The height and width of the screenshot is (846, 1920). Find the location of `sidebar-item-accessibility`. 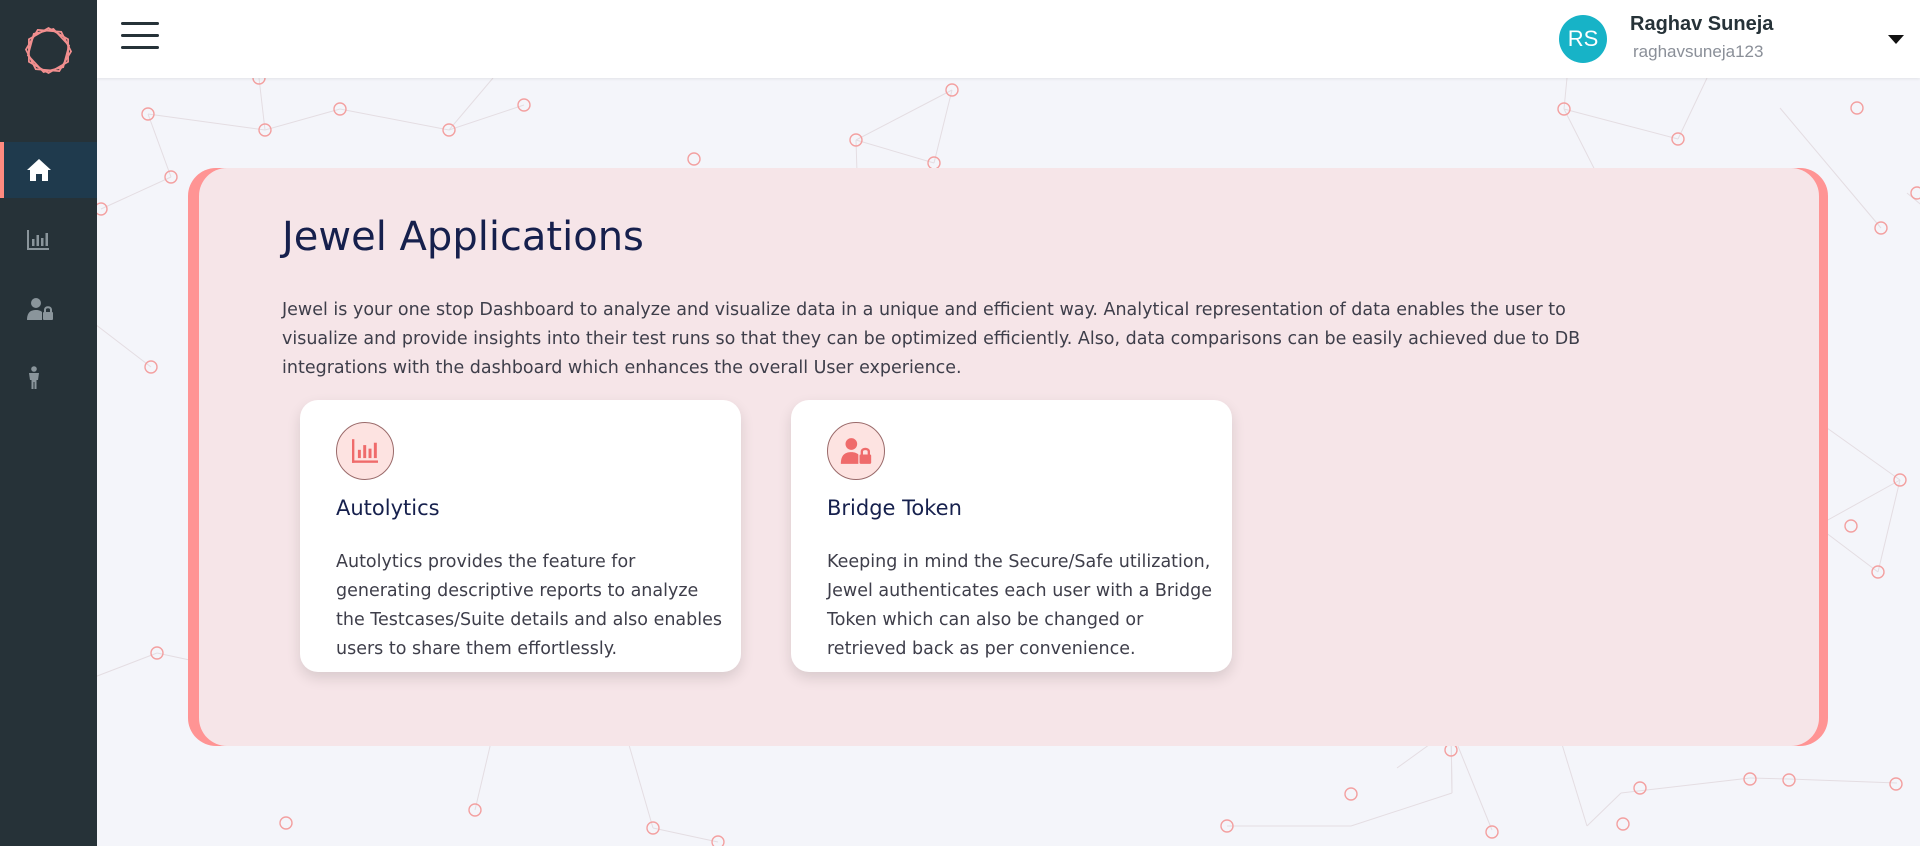

sidebar-item-accessibility is located at coordinates (48, 378).